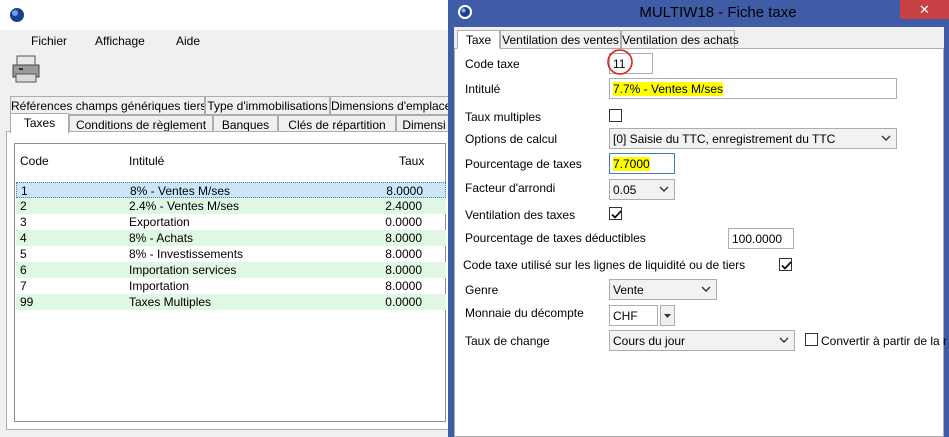 This screenshot has height=437, width=949. I want to click on genre-value: Vente, so click(628, 290).